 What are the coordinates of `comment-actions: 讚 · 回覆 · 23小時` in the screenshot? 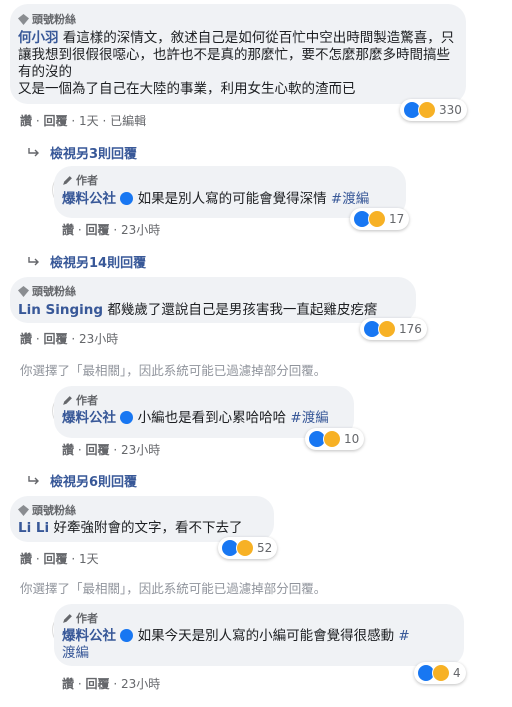 It's located at (69, 339).